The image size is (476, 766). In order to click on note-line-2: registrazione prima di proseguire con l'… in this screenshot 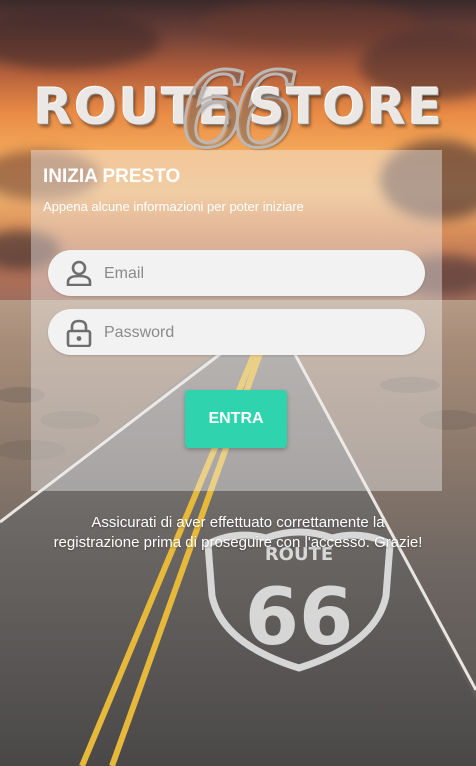, I will do `click(238, 542)`.